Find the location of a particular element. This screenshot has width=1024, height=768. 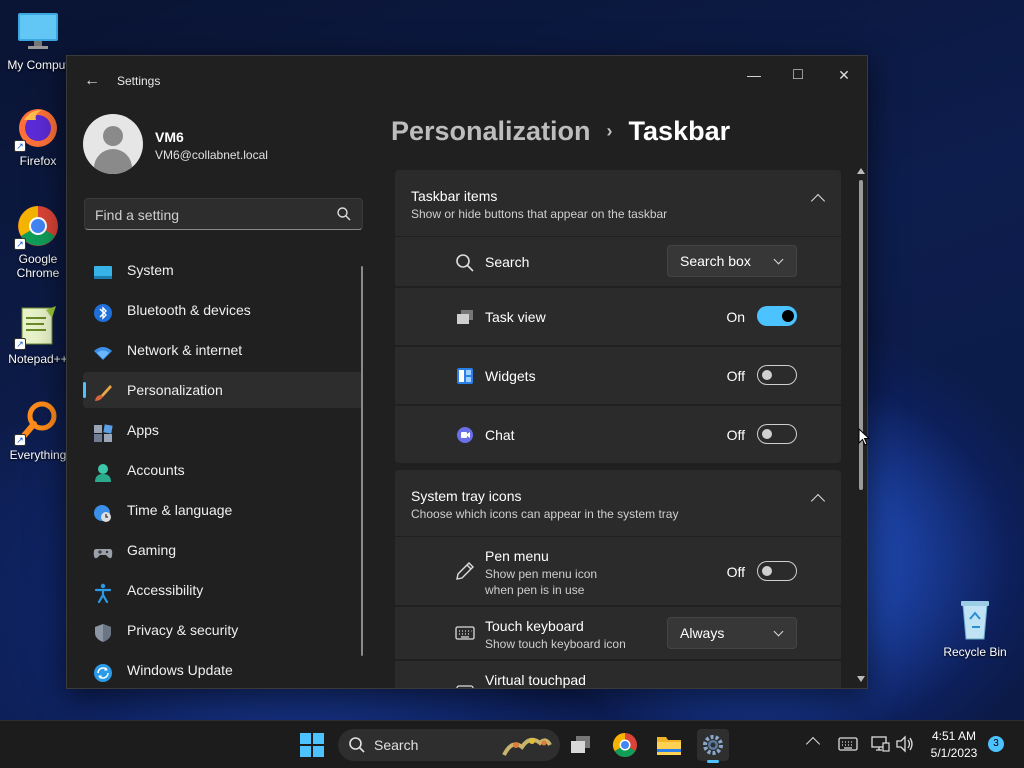

sidebar-item-privacy-security: Privacy & security is located at coordinates (223, 630).